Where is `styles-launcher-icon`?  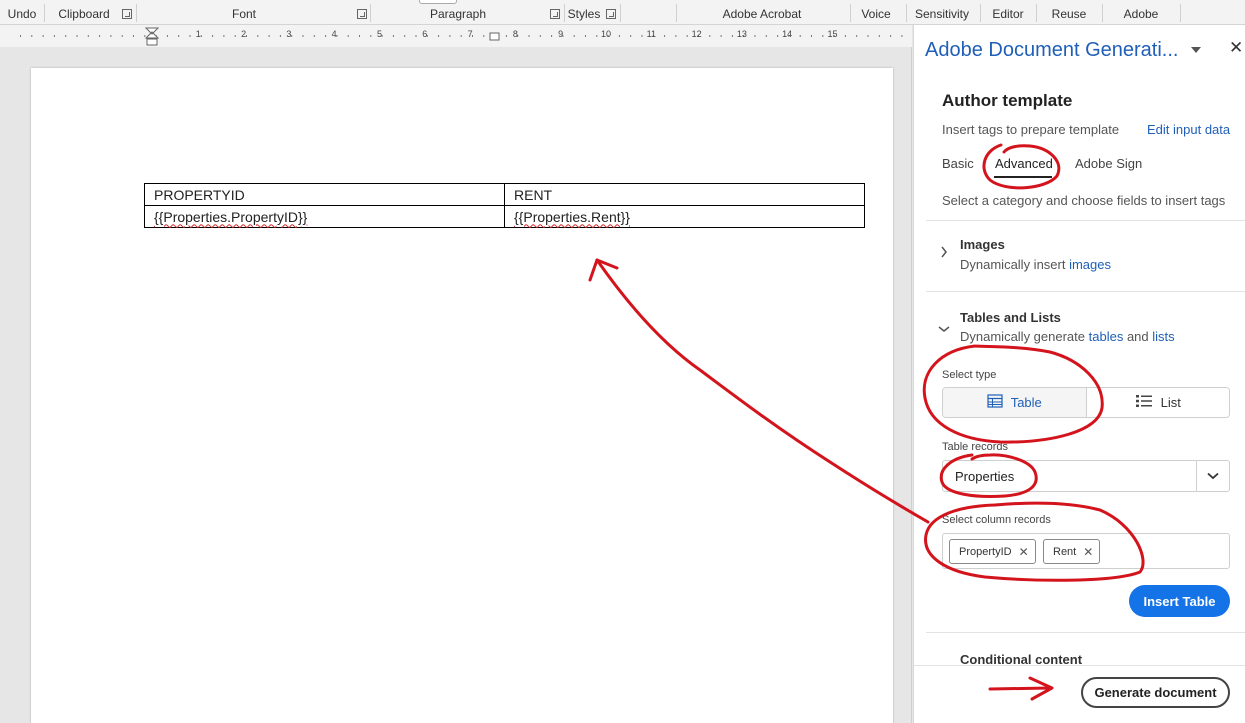 styles-launcher-icon is located at coordinates (611, 14).